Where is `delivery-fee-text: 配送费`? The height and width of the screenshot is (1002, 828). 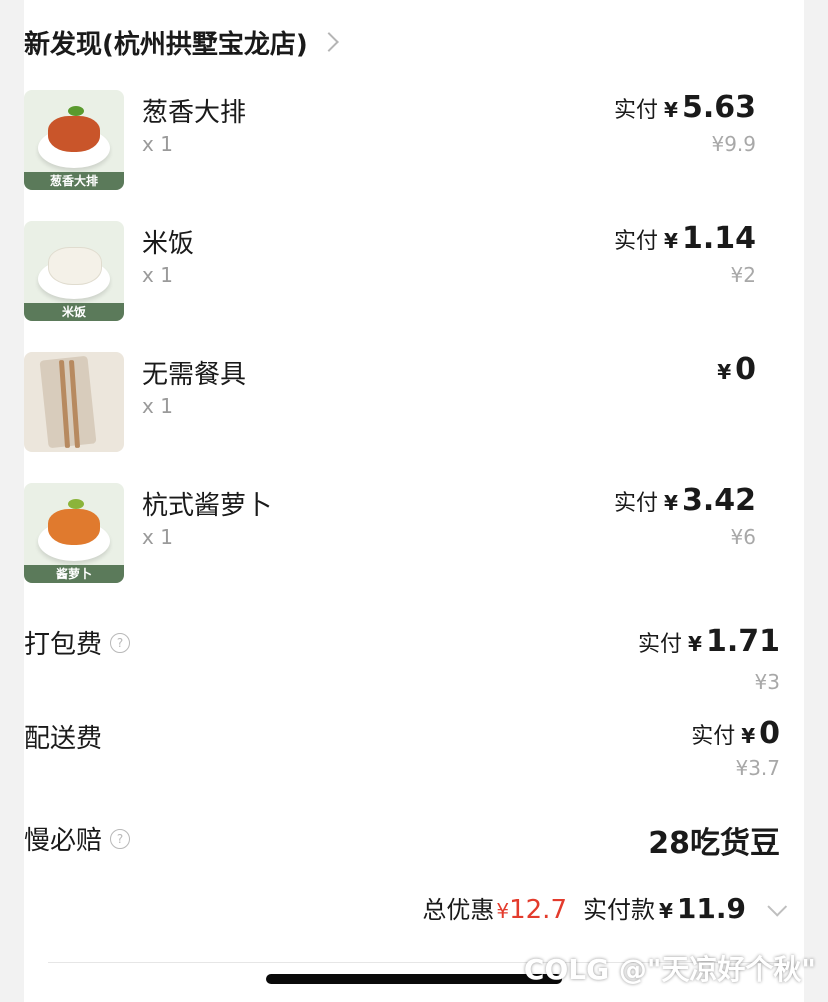 delivery-fee-text: 配送费 is located at coordinates (63, 739).